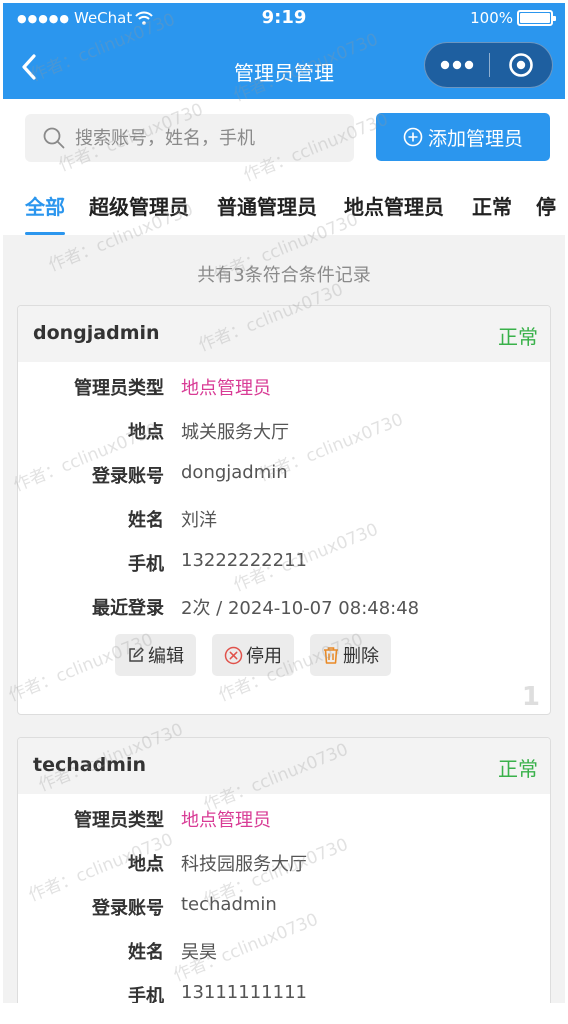 This screenshot has width=568, height=1024. What do you see at coordinates (284, 167) in the screenshot?
I see `search-area: 添加管理员 全部 超级管理员 普通管理员 地点管理员 正常 停` at bounding box center [284, 167].